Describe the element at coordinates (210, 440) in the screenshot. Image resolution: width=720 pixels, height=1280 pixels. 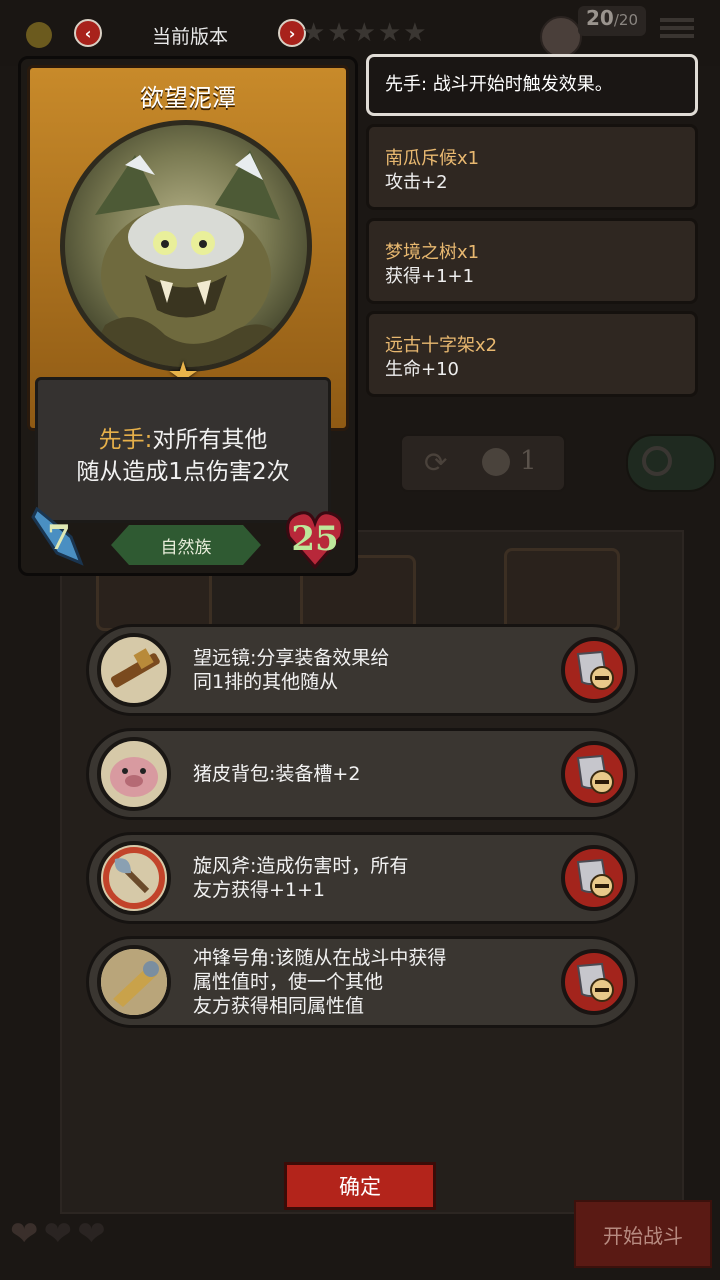
I see `ability-line-1: 对所有其他` at that location.